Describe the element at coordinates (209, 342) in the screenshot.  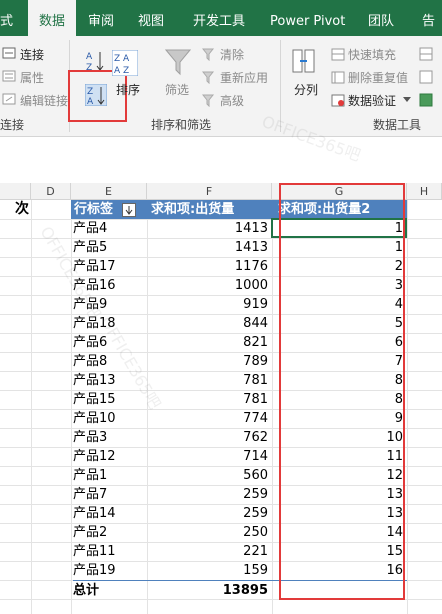
I see `qty-cell: 821` at that location.